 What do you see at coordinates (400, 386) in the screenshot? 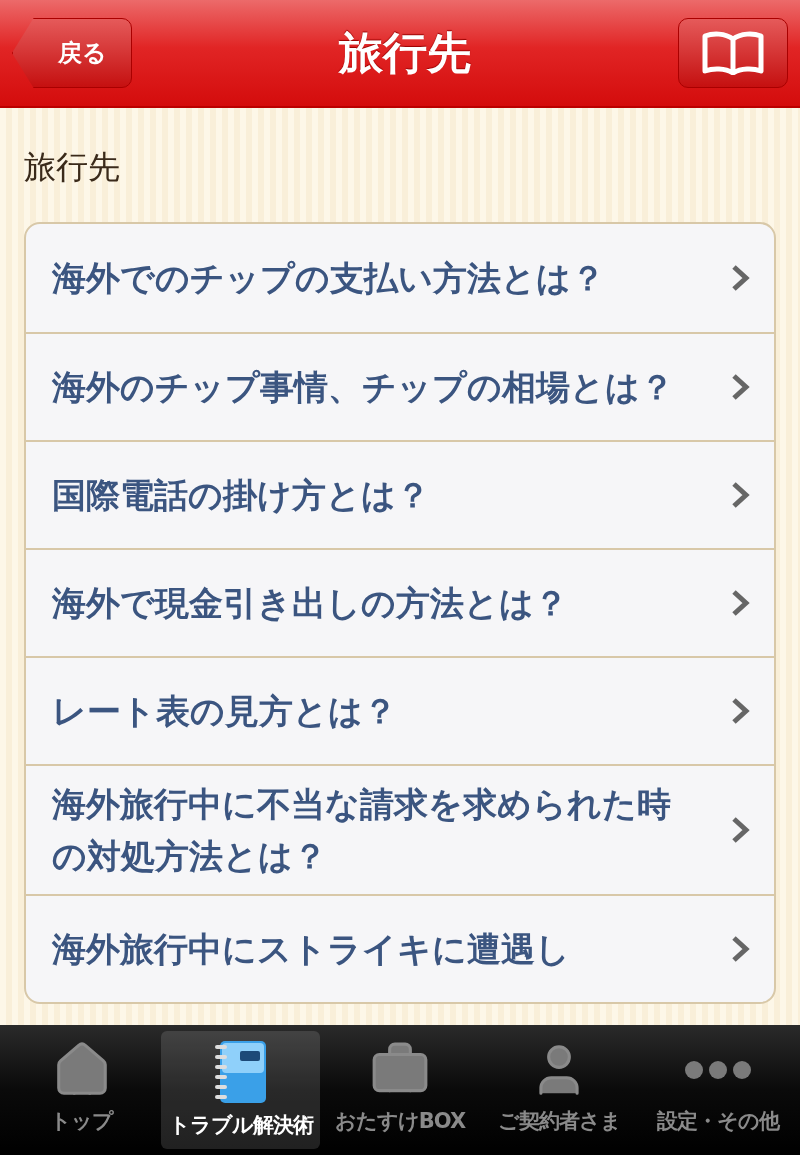
I see `list-item: 海外のチップ事情、チップの相場とは？` at bounding box center [400, 386].